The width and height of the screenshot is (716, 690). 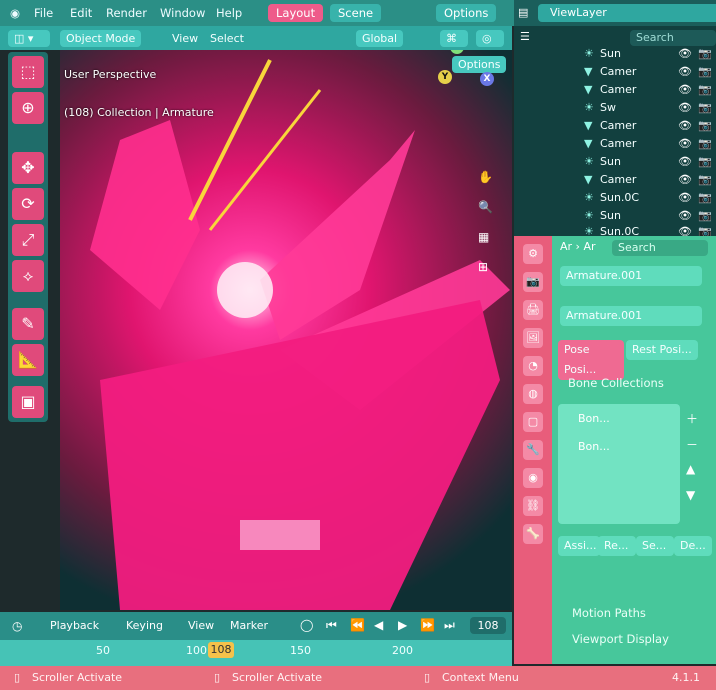 What do you see at coordinates (488, 625) in the screenshot?
I see `current-frame-field: 108` at bounding box center [488, 625].